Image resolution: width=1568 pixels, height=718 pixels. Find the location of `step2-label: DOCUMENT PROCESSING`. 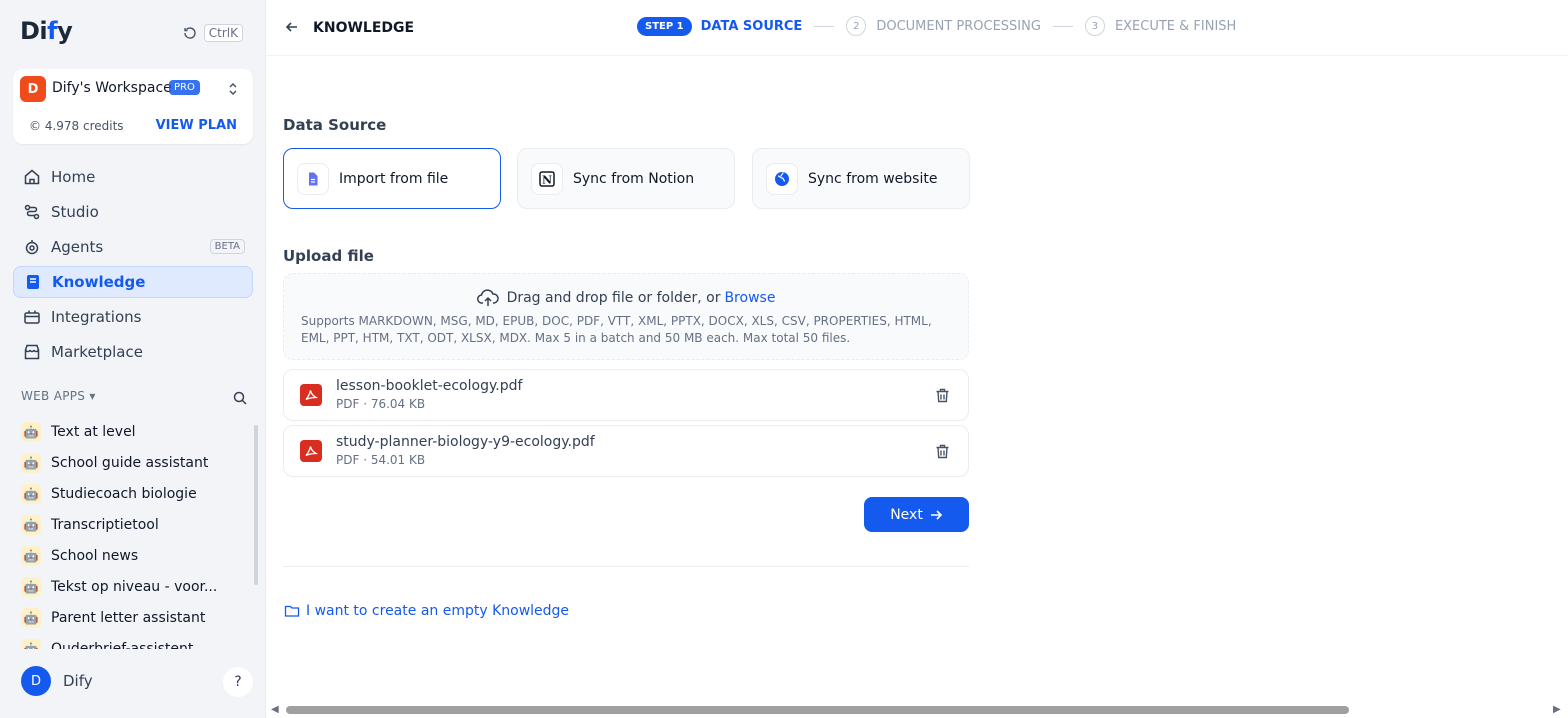

step2-label: DOCUMENT PROCESSING is located at coordinates (958, 26).